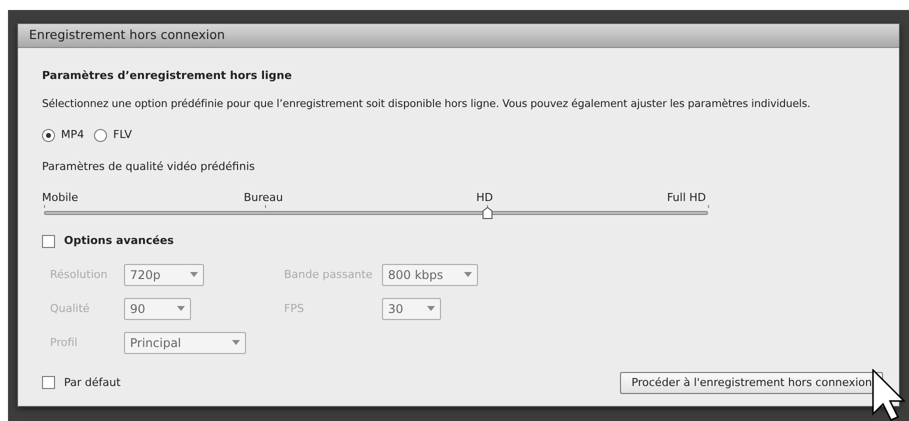  Describe the element at coordinates (294, 308) in the screenshot. I see `field-label: FPS` at that location.